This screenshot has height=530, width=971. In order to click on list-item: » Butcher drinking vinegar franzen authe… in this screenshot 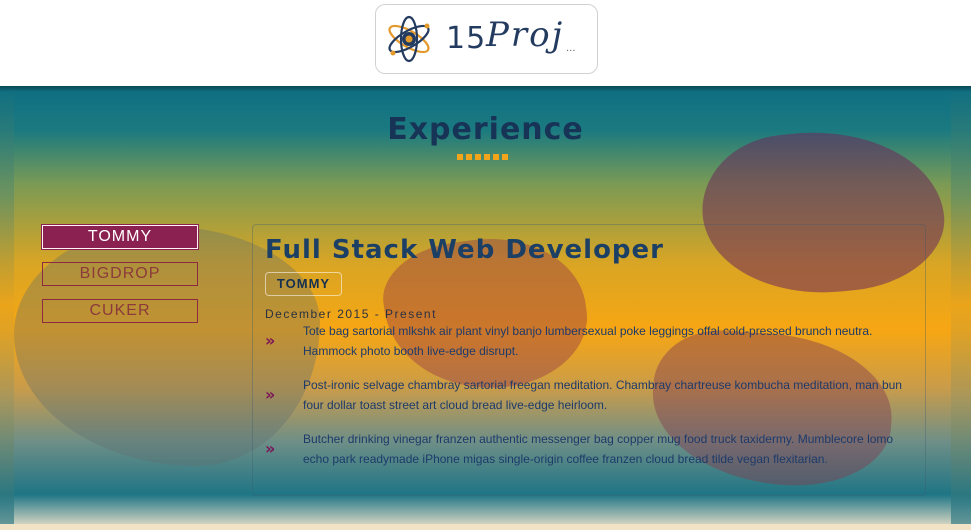, I will do `click(590, 449)`.